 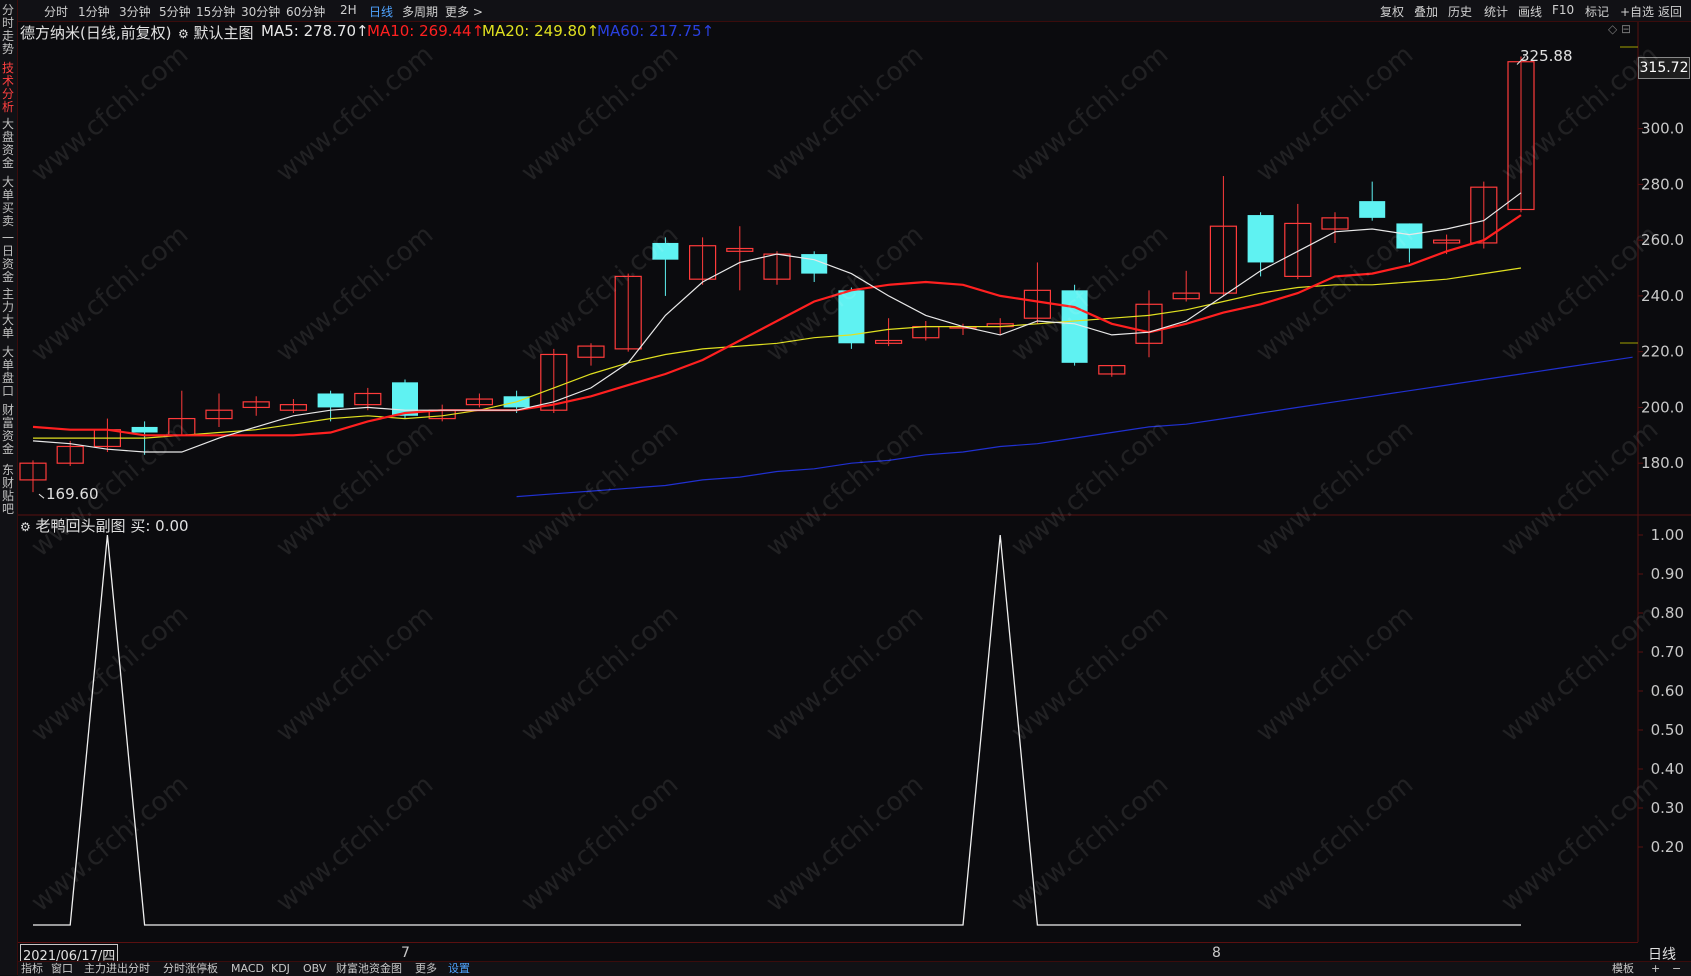 What do you see at coordinates (1667, 574) in the screenshot?
I see `sub-y-tick-label: 0.90` at bounding box center [1667, 574].